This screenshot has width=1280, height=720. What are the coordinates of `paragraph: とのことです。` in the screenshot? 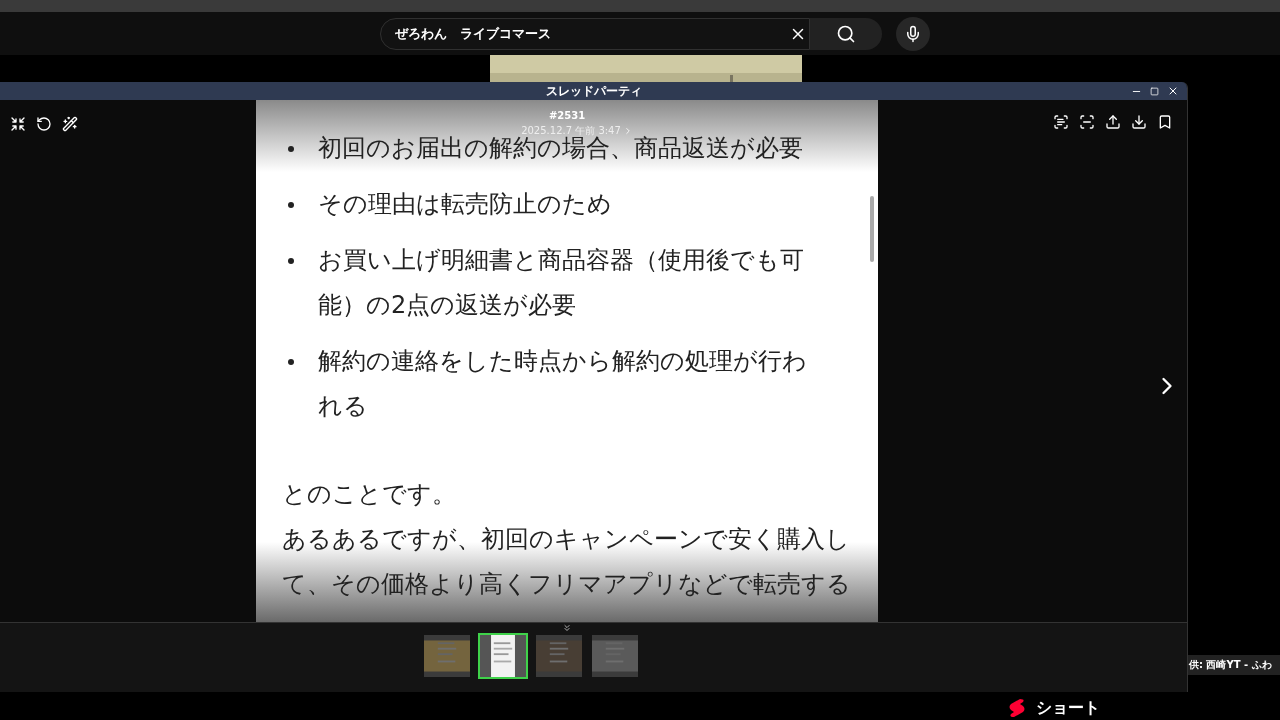 It's located at (369, 494).